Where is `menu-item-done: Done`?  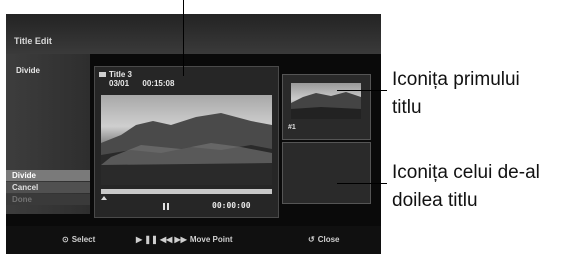 menu-item-done: Done is located at coordinates (48, 199).